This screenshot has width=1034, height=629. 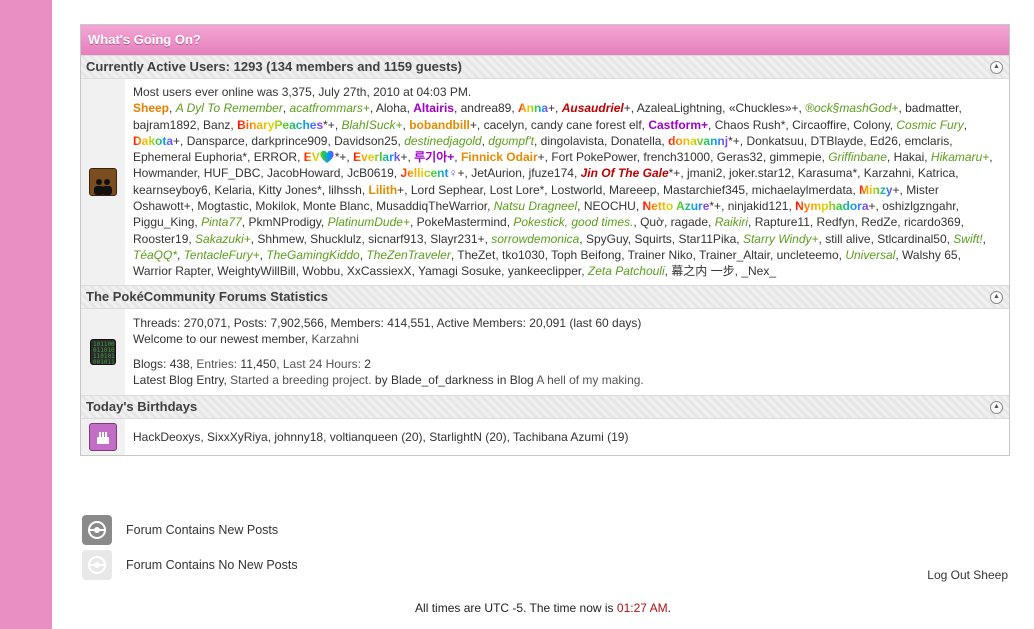 I want to click on active-user-link: Pinta77, so click(x=221, y=222).